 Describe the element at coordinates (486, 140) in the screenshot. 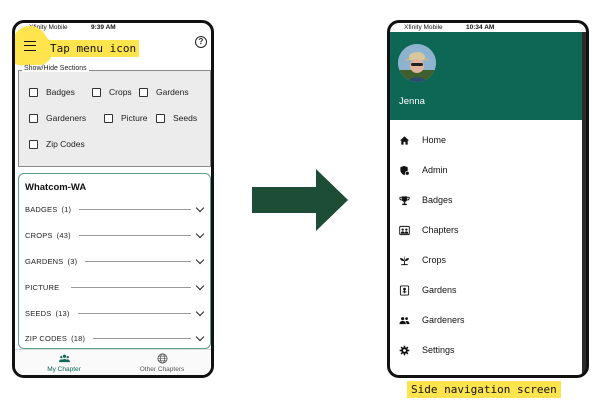

I see `drawer-item-home: Home` at that location.